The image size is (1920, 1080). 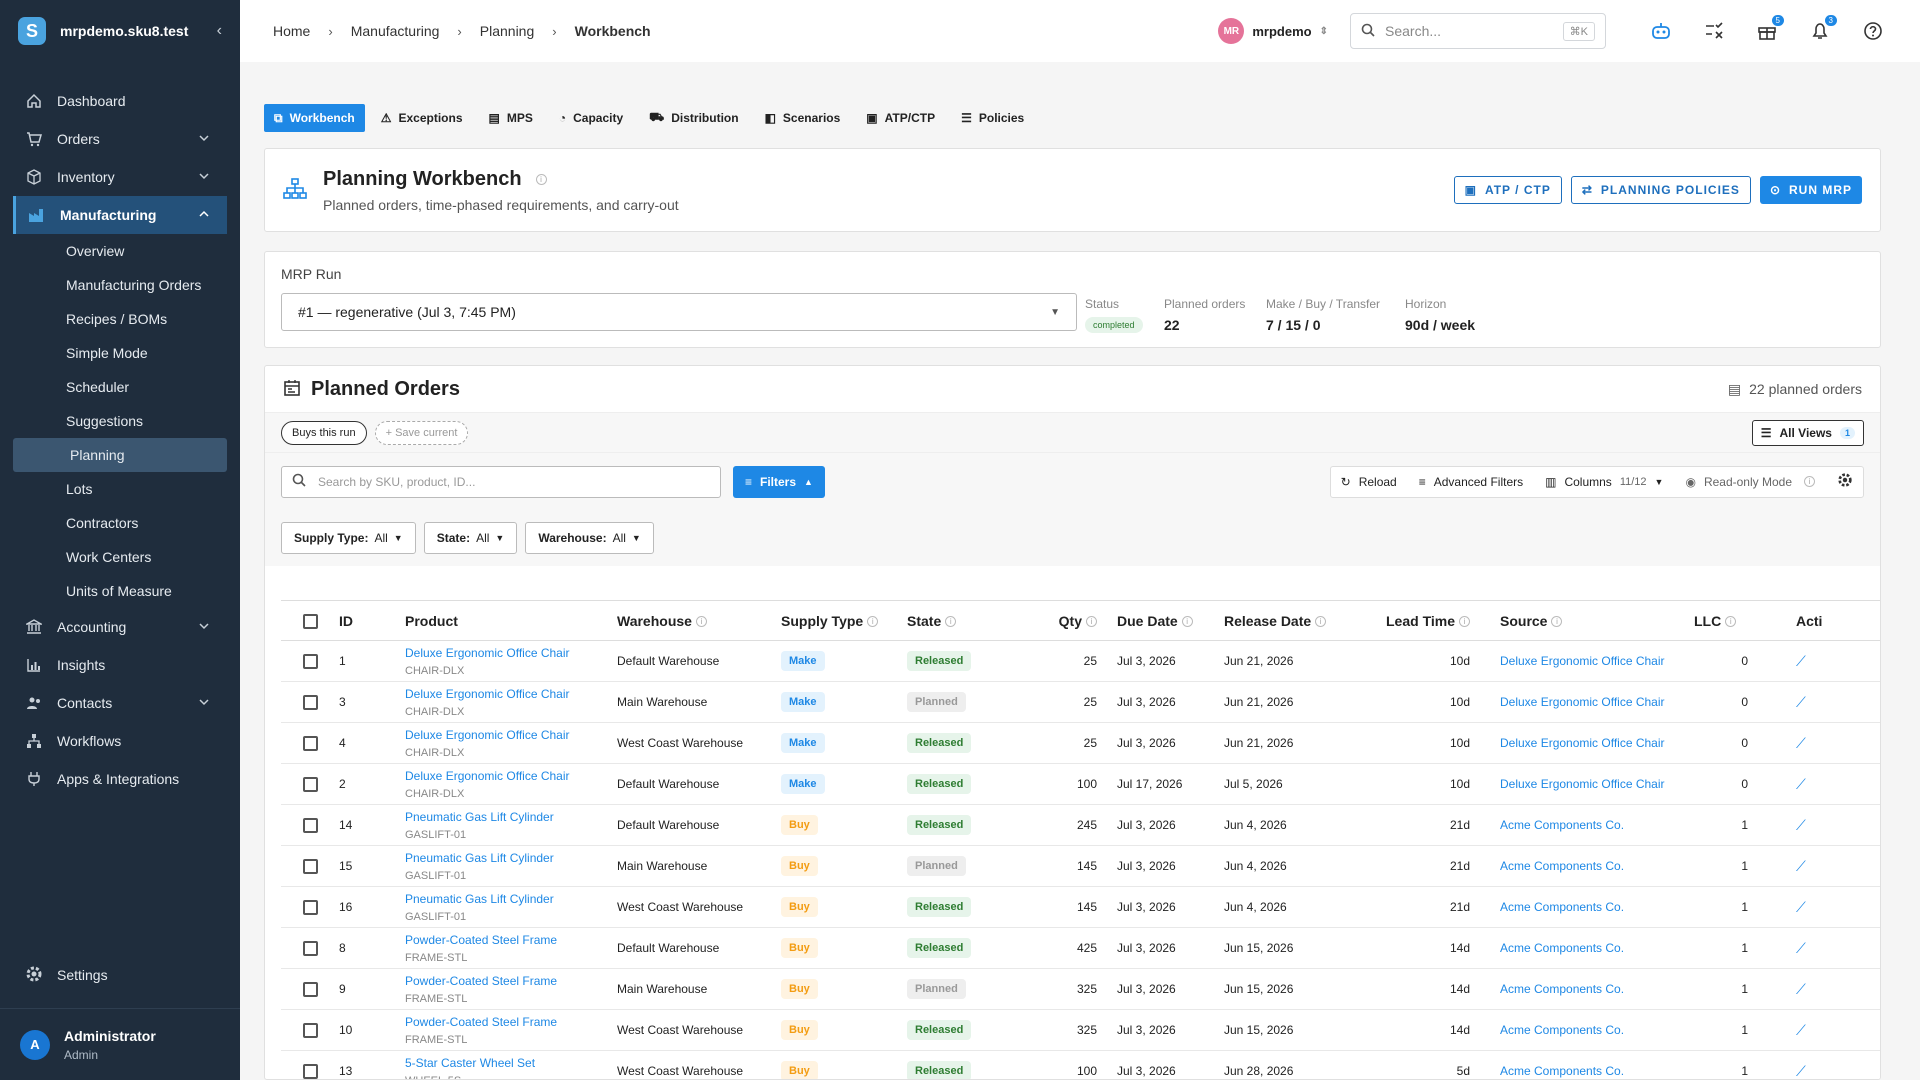 What do you see at coordinates (1604, 482) in the screenshot?
I see `columns-button: ▥ Columns 11/12 ▼` at bounding box center [1604, 482].